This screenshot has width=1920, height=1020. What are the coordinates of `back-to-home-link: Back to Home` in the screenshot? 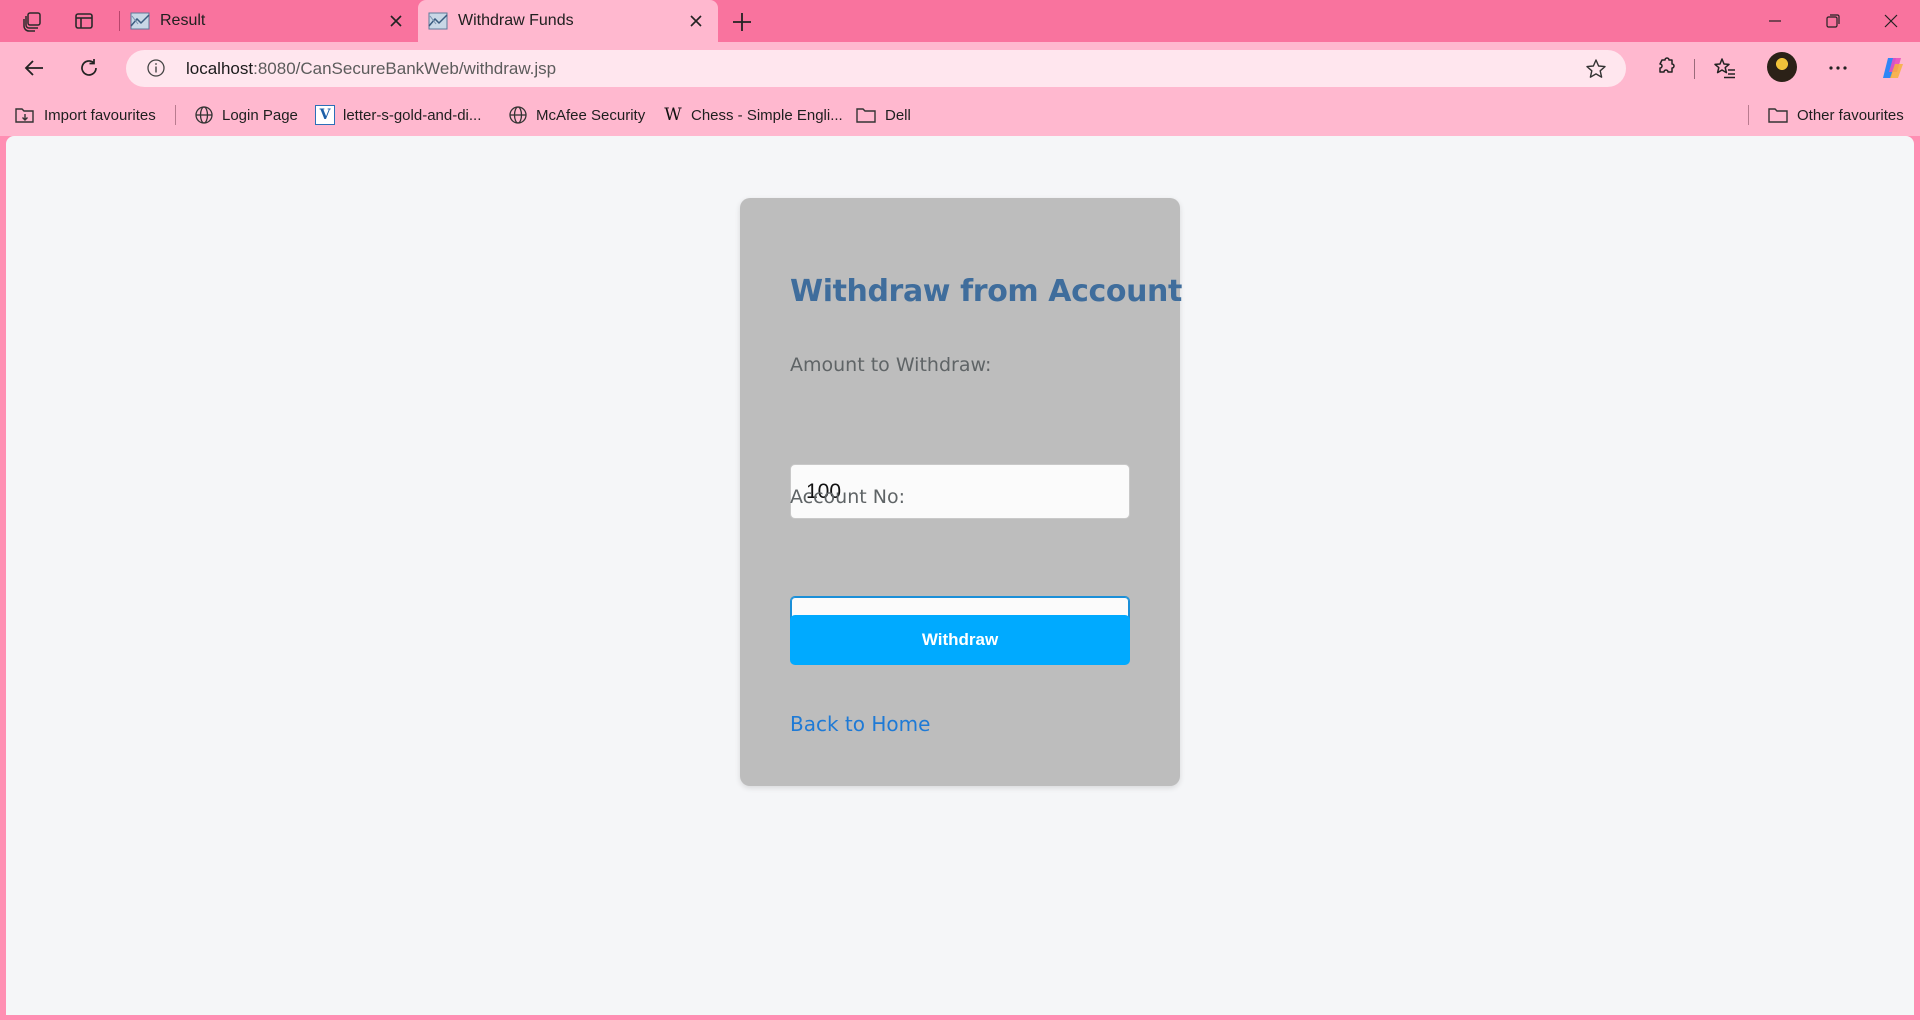 It's located at (860, 724).